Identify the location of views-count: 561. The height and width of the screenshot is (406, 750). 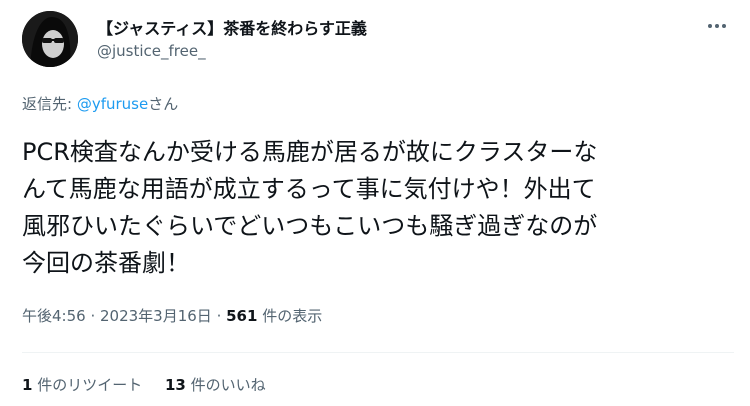
(242, 316).